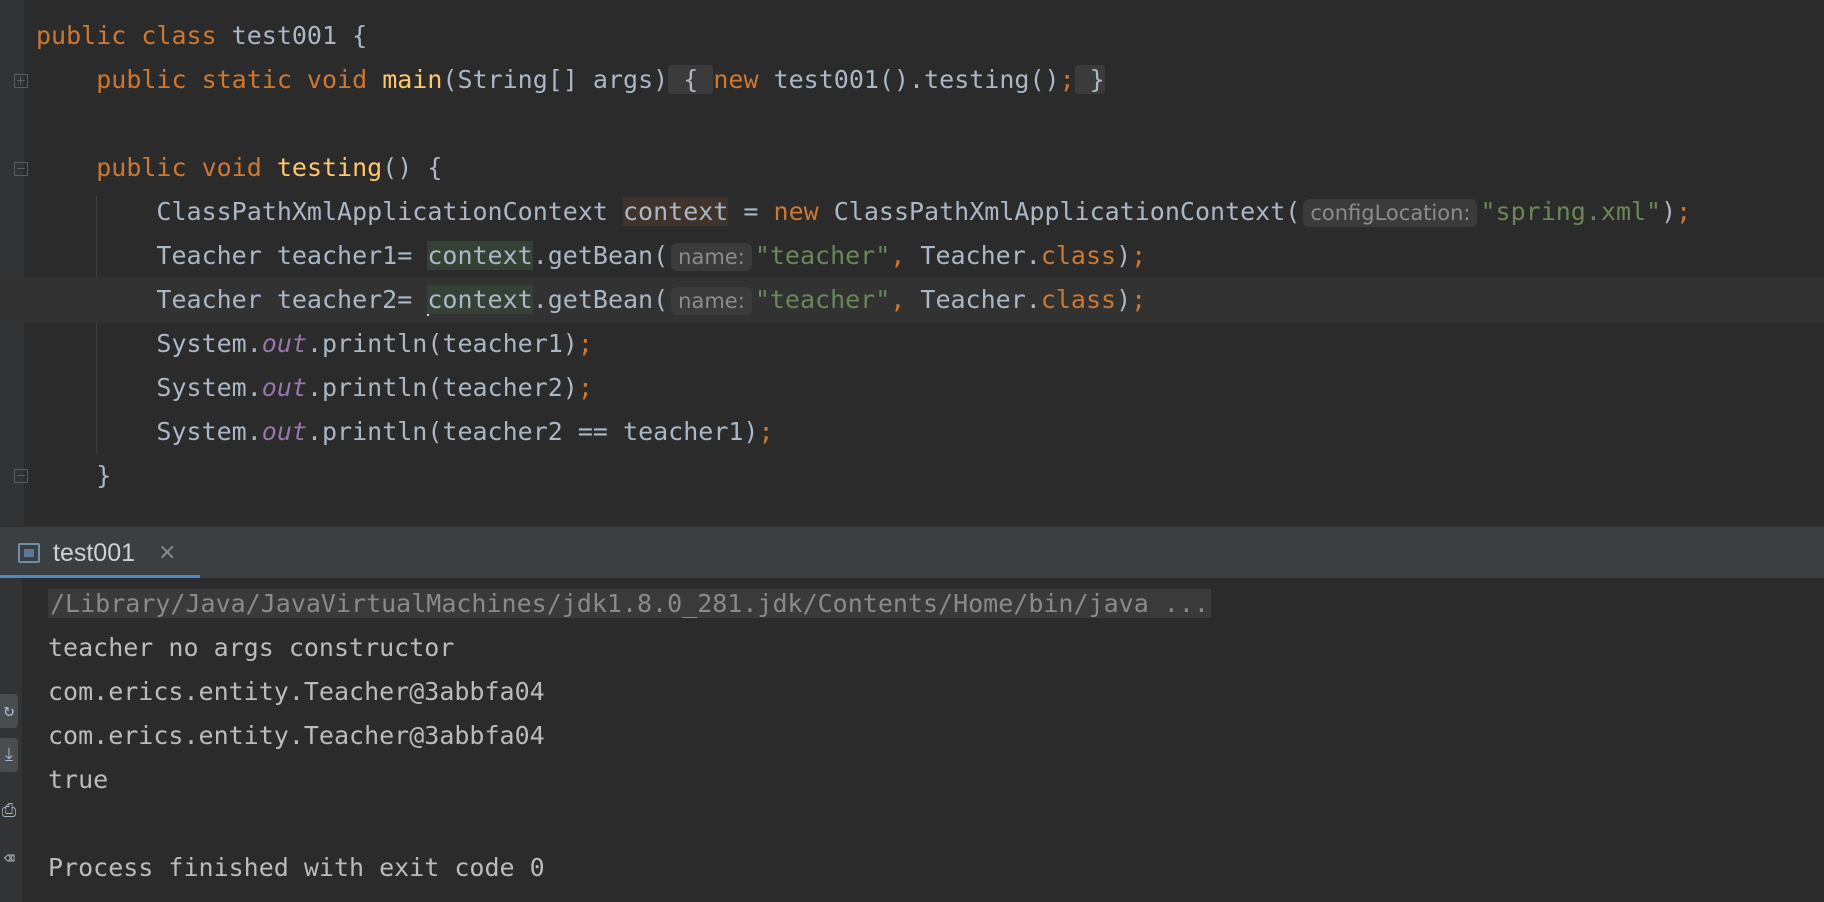 This screenshot has width=1824, height=902. What do you see at coordinates (9, 859) in the screenshot?
I see `delete-icon: ⌫` at bounding box center [9, 859].